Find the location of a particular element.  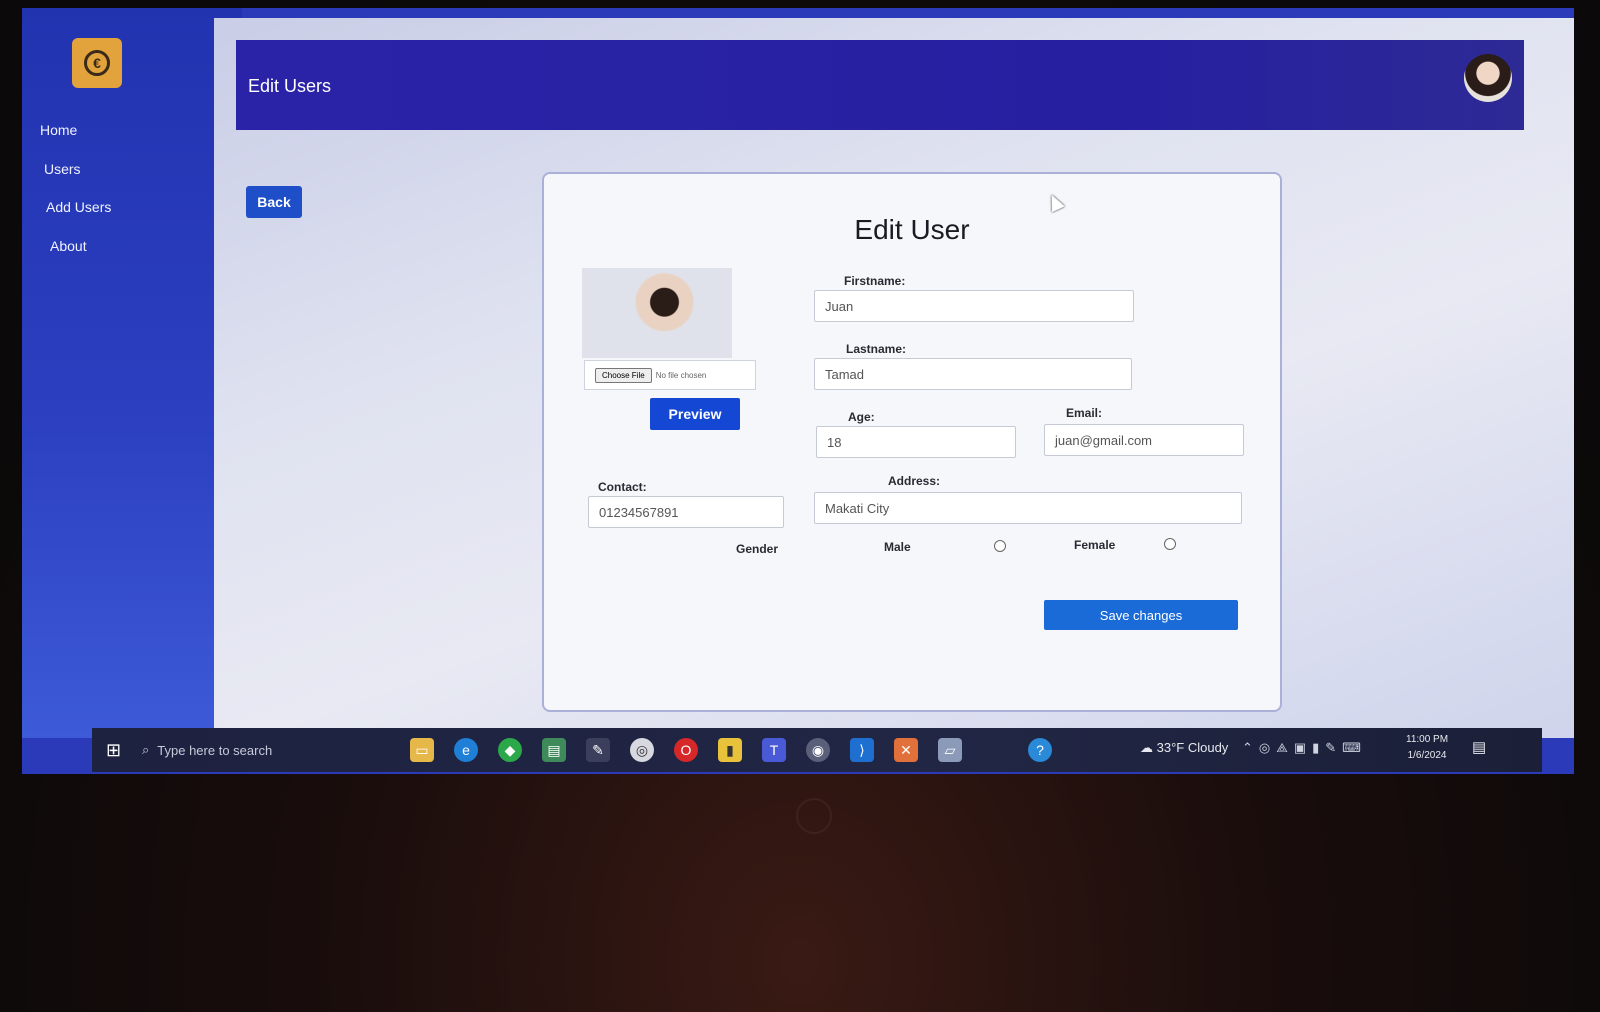

sidebar: € Home Users Add Users About is located at coordinates (132, 373).